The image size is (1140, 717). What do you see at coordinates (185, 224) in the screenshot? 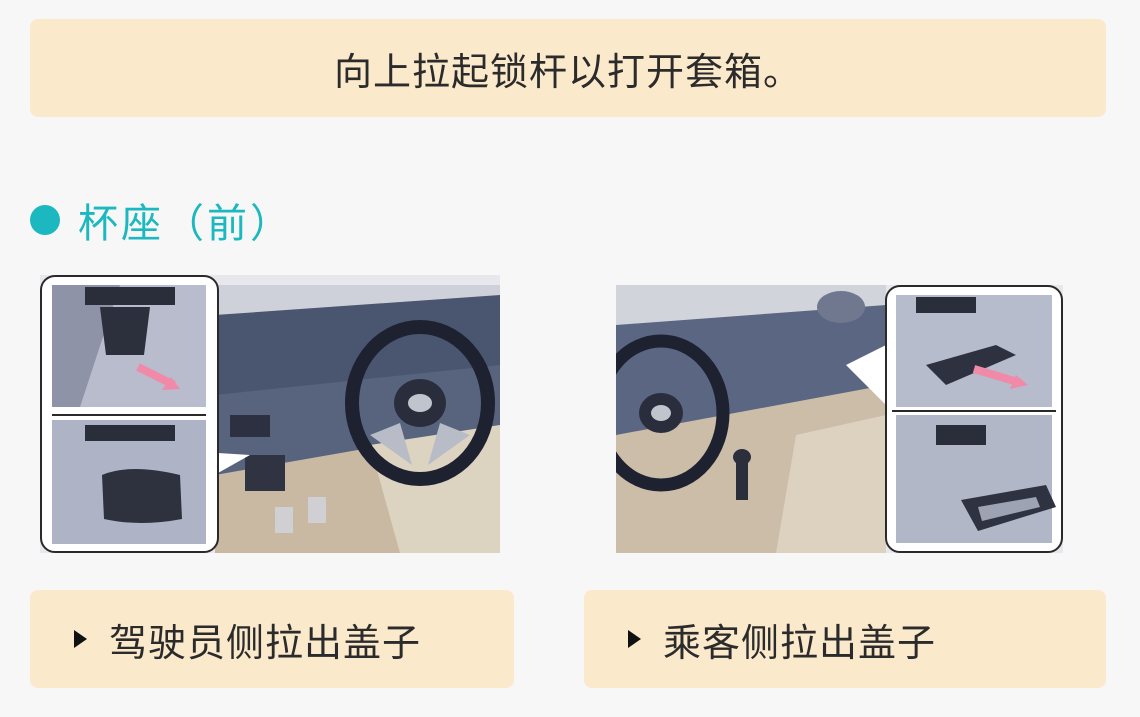
I see `section-title: 杯座（前）` at bounding box center [185, 224].